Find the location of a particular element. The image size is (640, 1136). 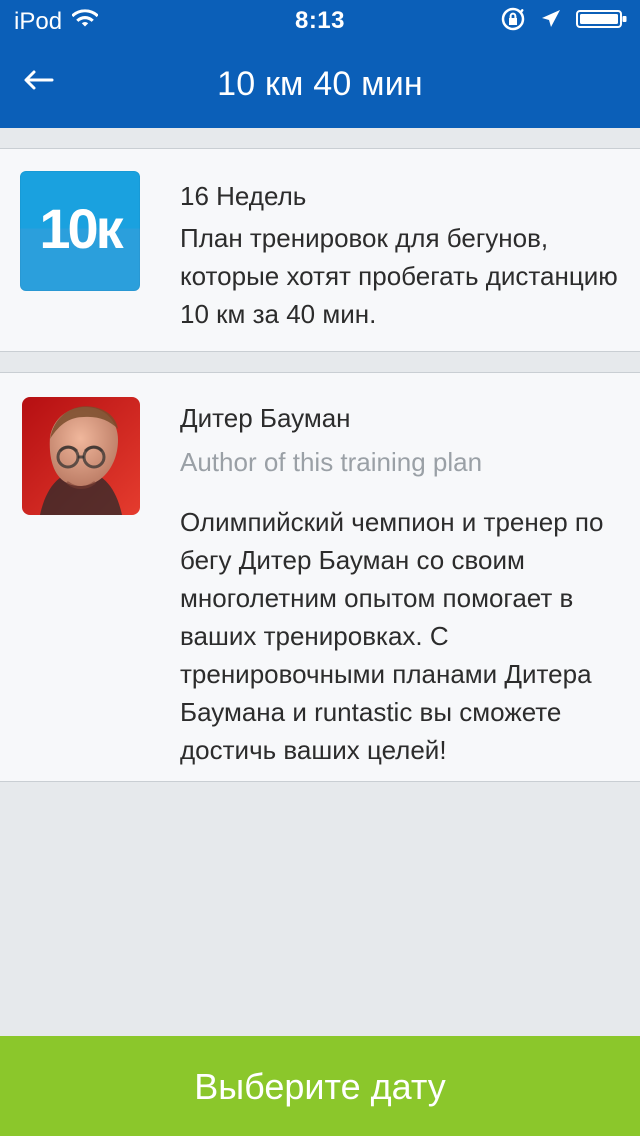

navigation-bar: 10 км 40 мин is located at coordinates (320, 84).